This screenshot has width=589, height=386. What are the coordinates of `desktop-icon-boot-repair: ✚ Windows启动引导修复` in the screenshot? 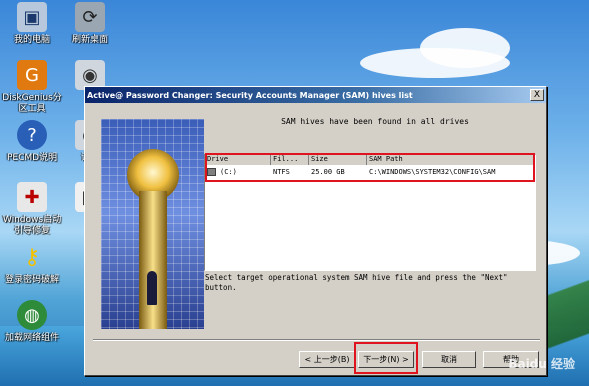 It's located at (32, 209).